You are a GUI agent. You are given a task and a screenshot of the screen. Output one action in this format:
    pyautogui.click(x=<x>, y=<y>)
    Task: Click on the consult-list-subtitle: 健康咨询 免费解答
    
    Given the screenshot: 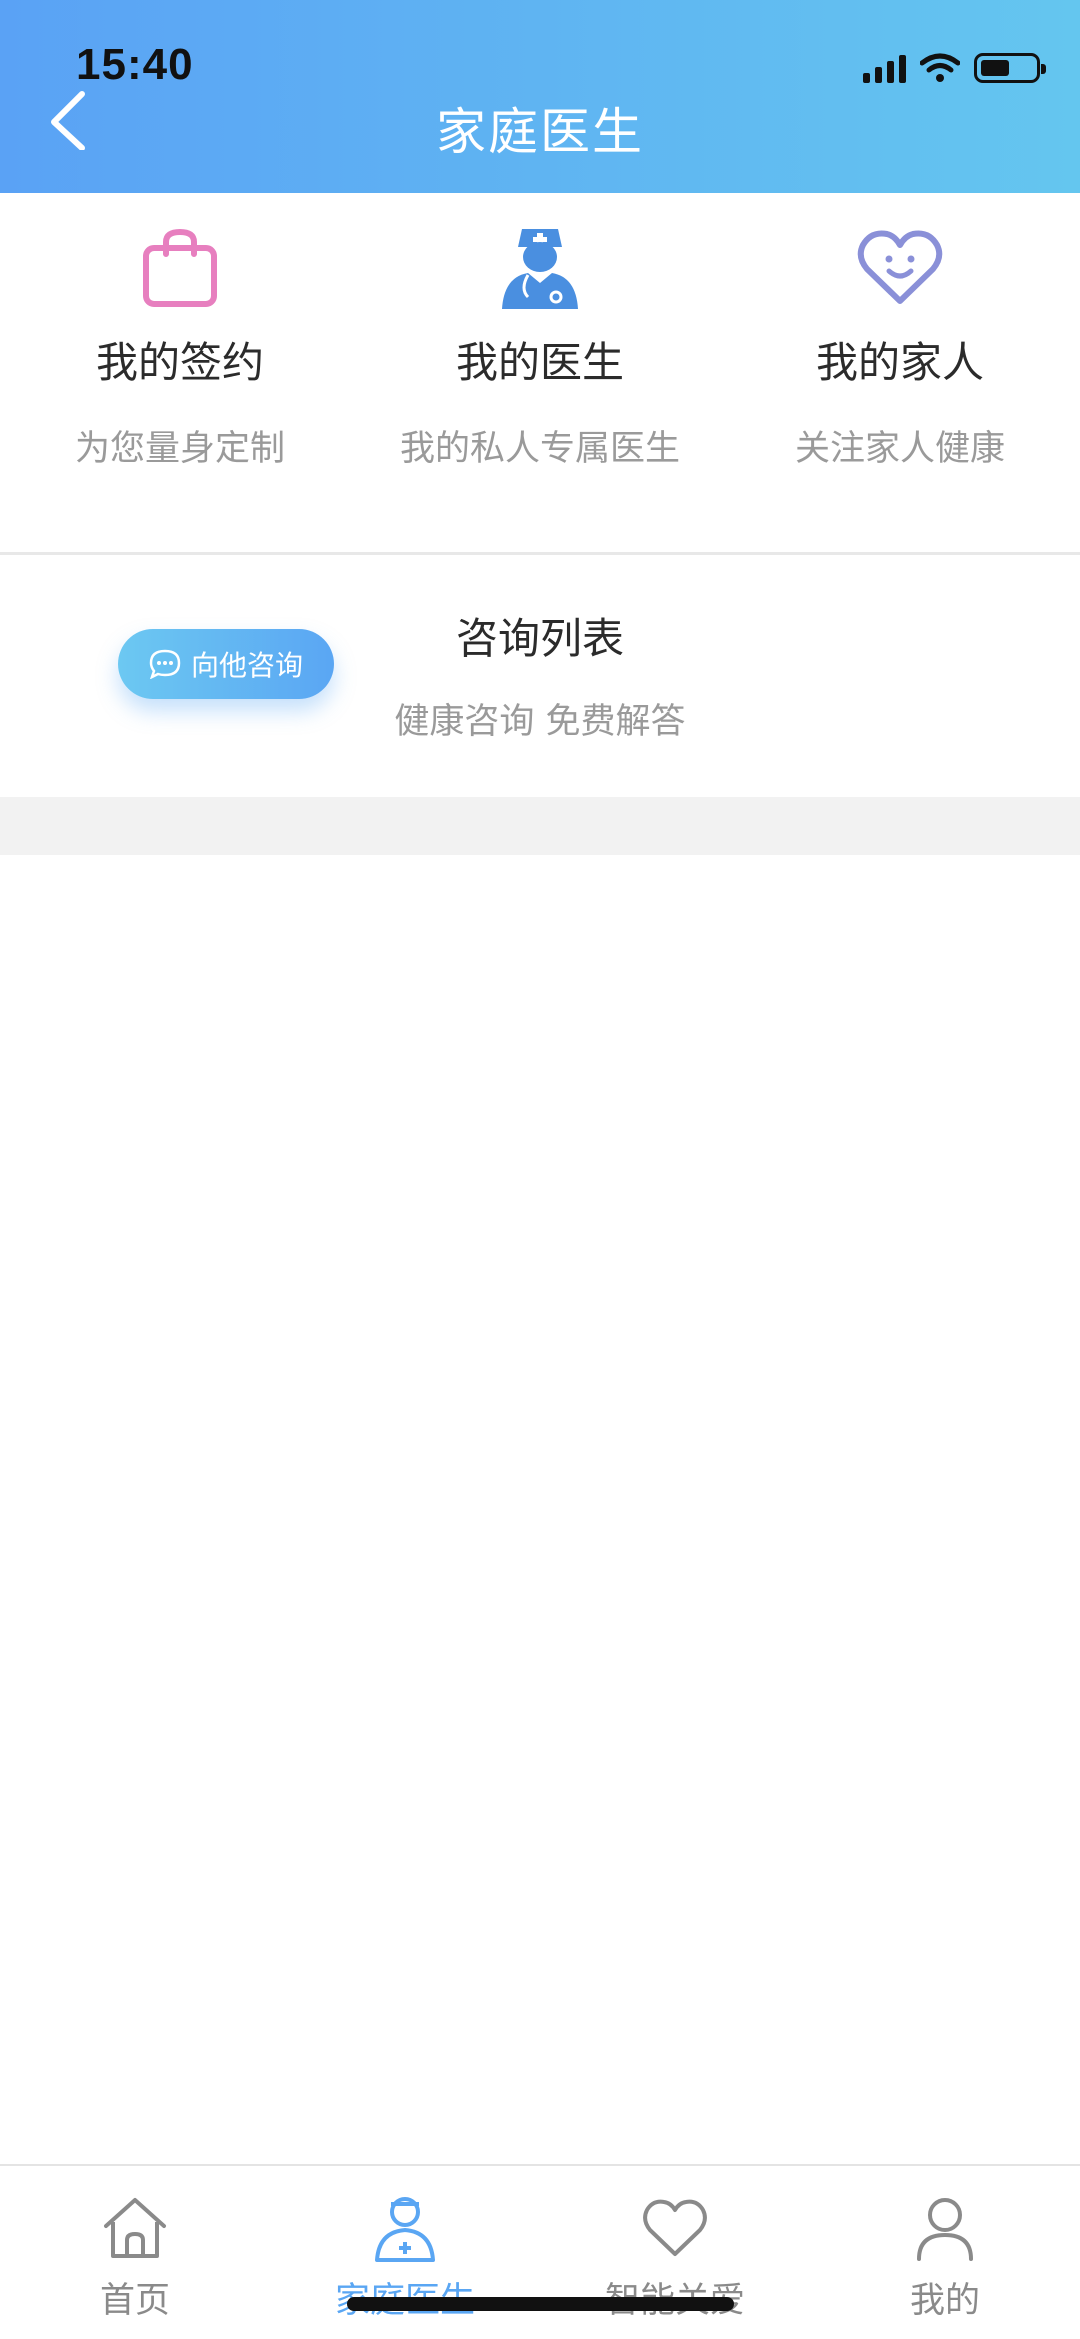 What is the action you would take?
    pyautogui.click(x=540, y=722)
    